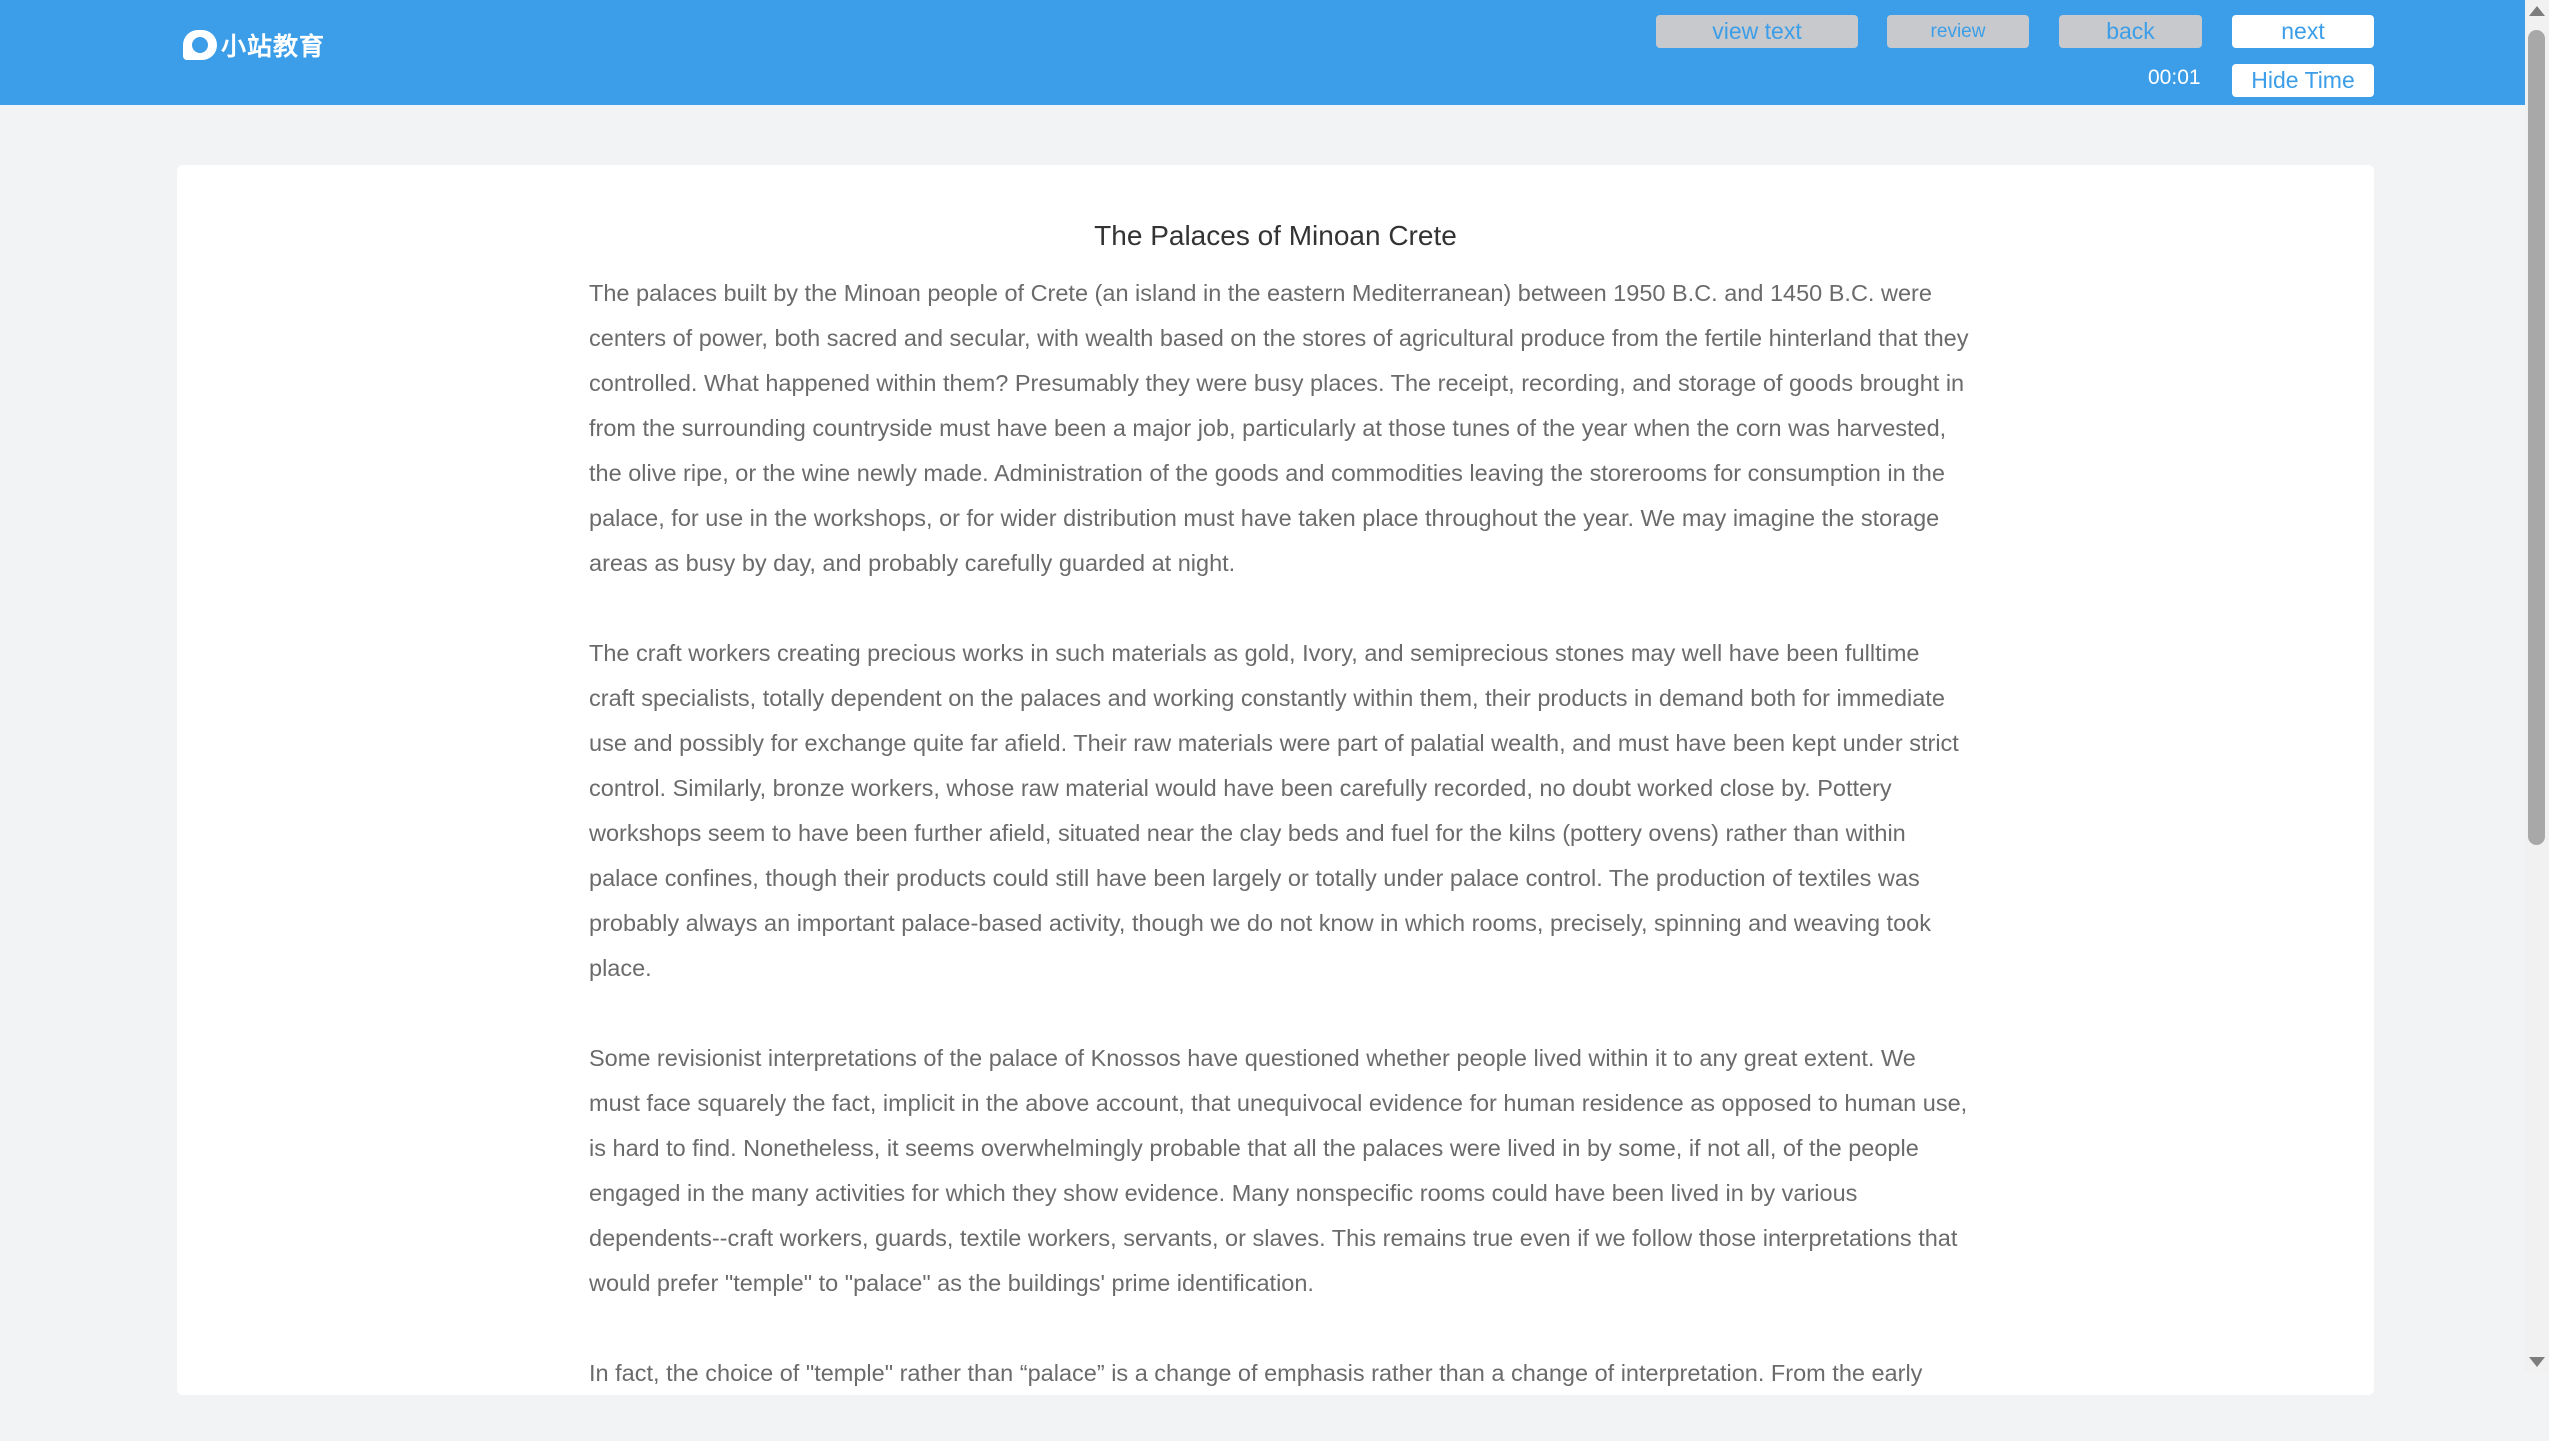  Describe the element at coordinates (2537, 1362) in the screenshot. I see `scroll-down-arrow-icon` at that location.